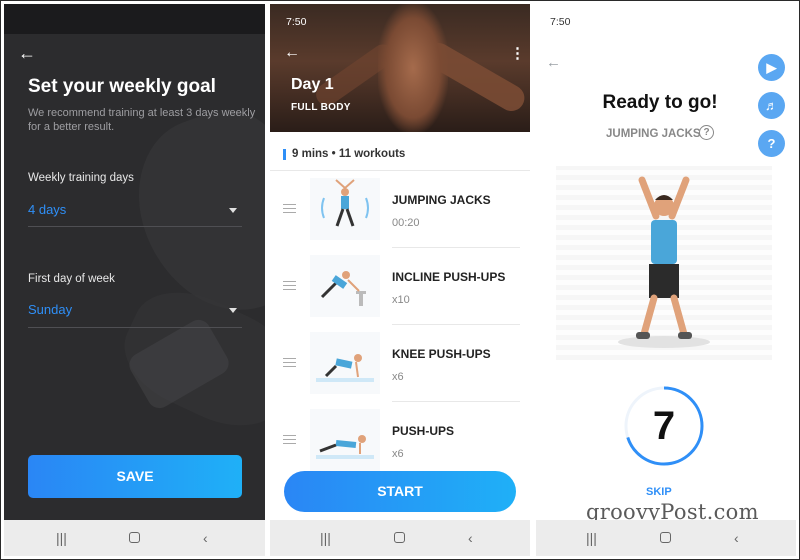  What do you see at coordinates (400, 491) in the screenshot?
I see `start-button: START` at bounding box center [400, 491].